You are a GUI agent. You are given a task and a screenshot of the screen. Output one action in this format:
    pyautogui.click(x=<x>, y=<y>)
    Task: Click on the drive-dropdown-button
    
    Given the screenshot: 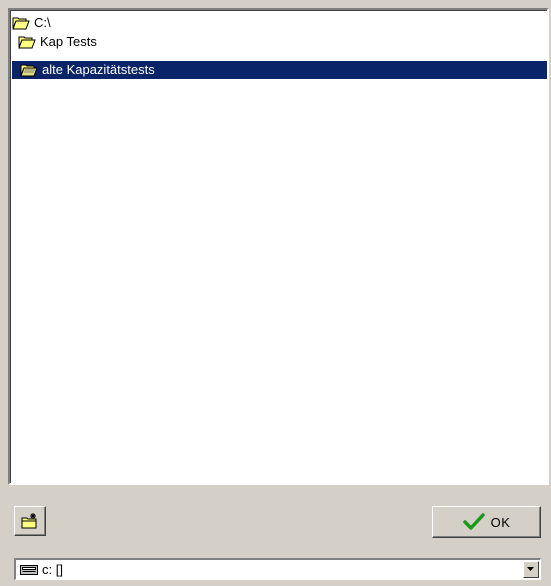 What is the action you would take?
    pyautogui.click(x=531, y=569)
    